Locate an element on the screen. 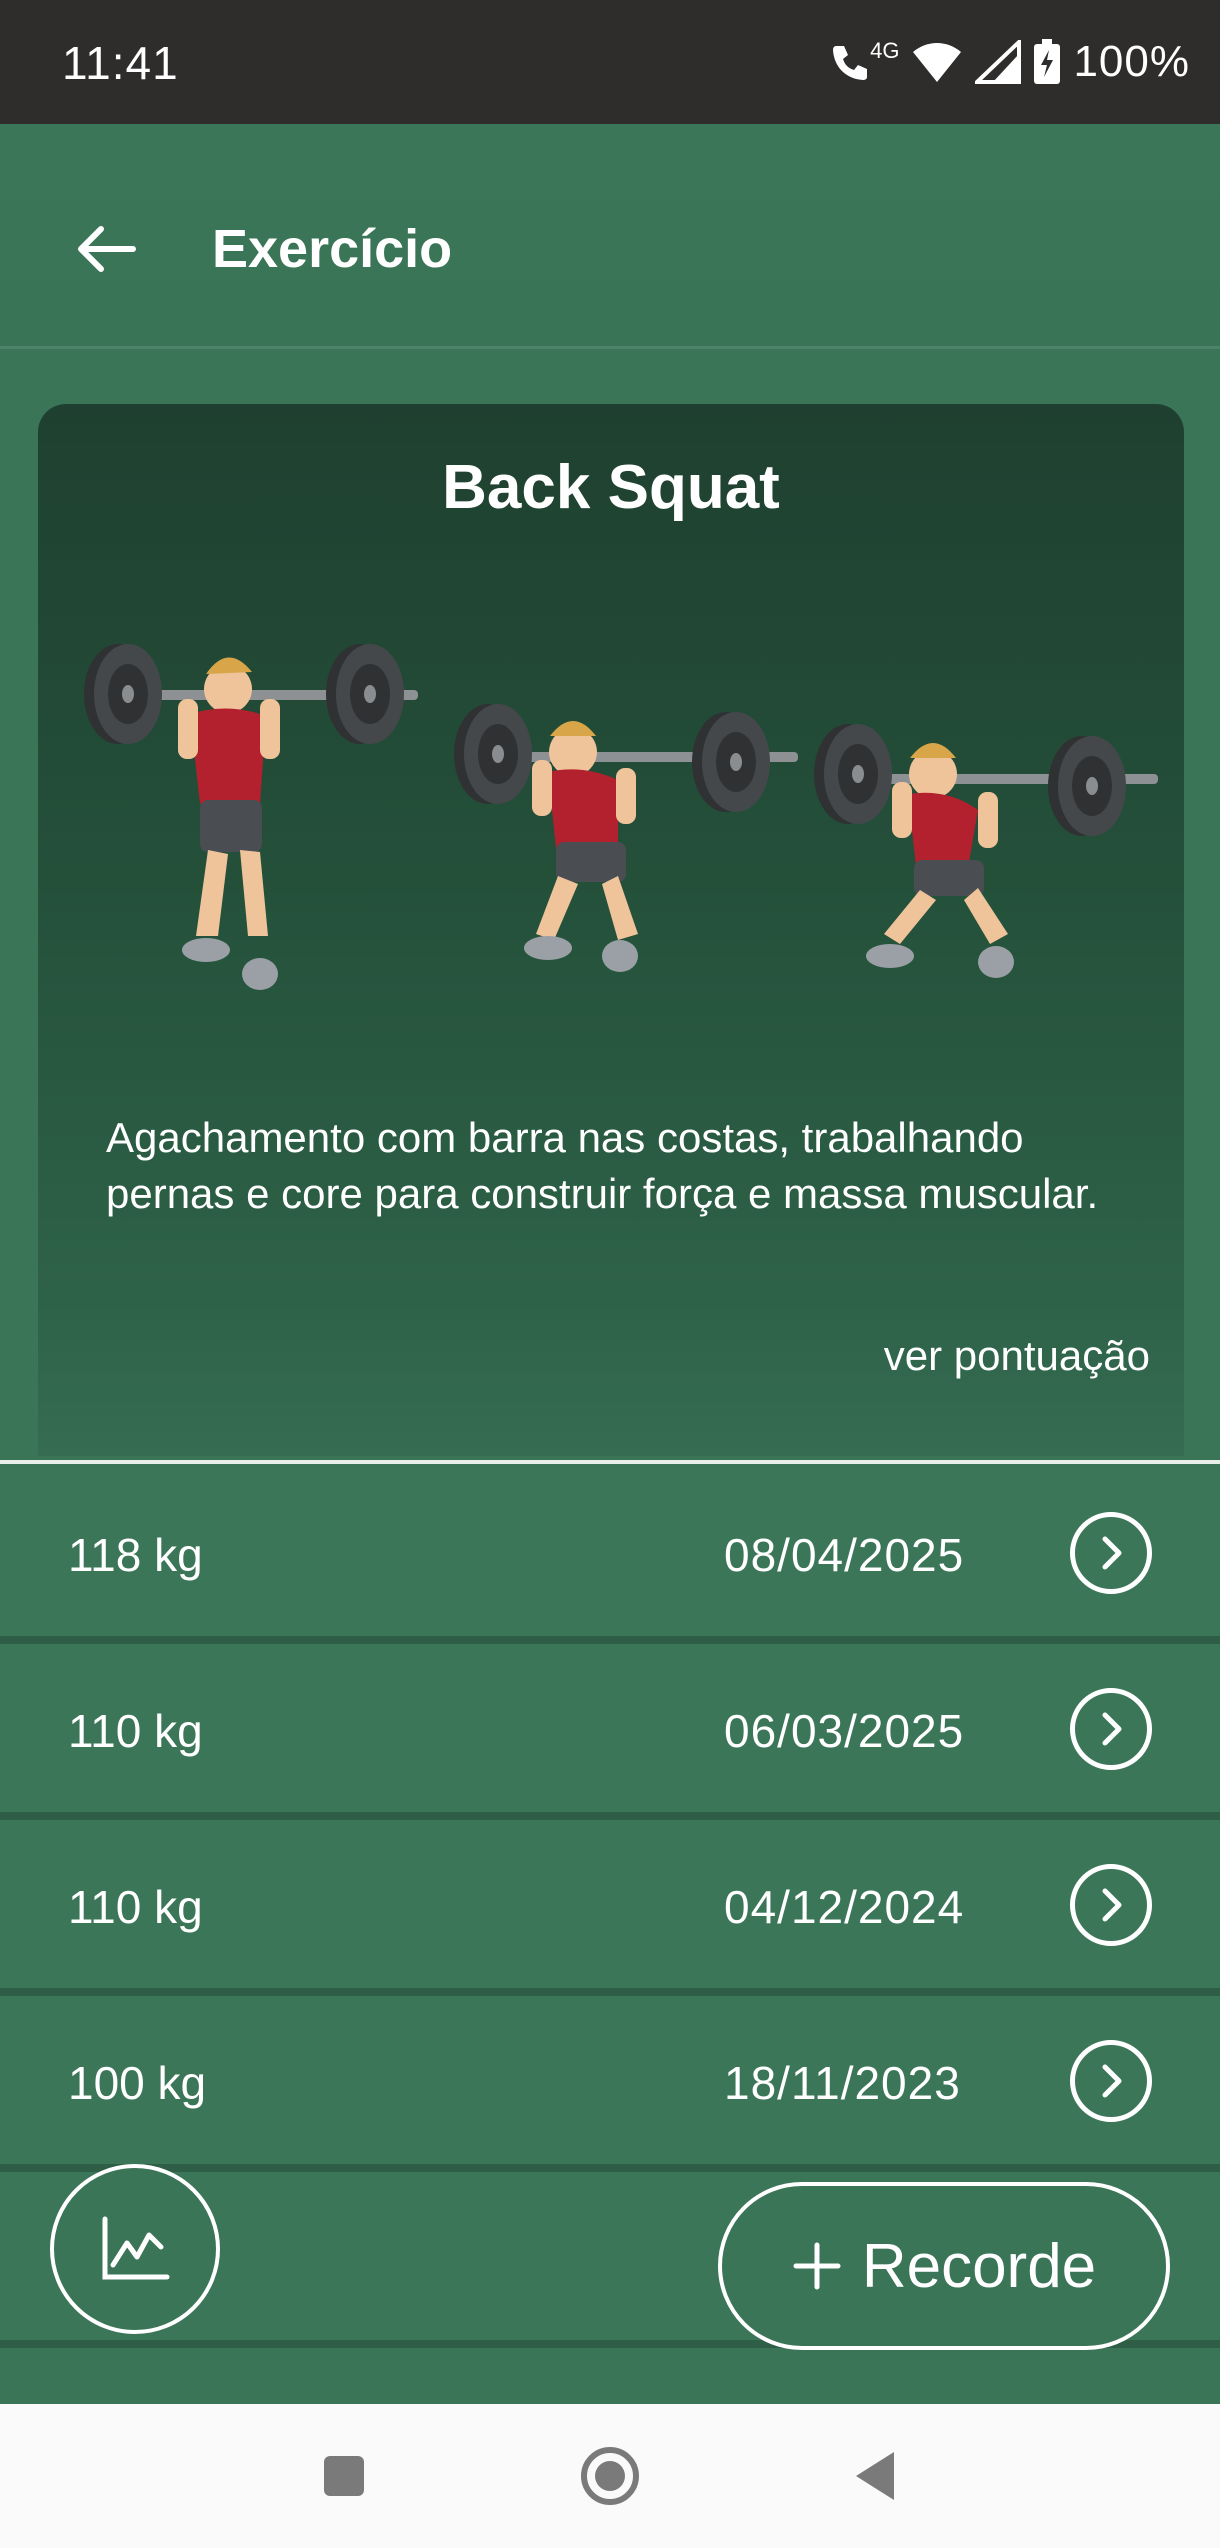 This screenshot has width=1220, height=2548. signal-icon is located at coordinates (998, 62).